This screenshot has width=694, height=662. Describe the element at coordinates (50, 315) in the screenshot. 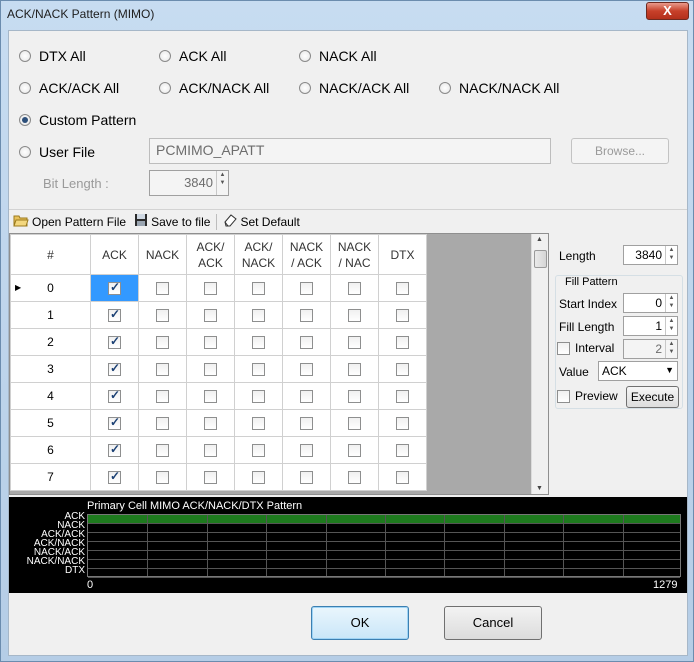

I see `row-index: 1` at that location.